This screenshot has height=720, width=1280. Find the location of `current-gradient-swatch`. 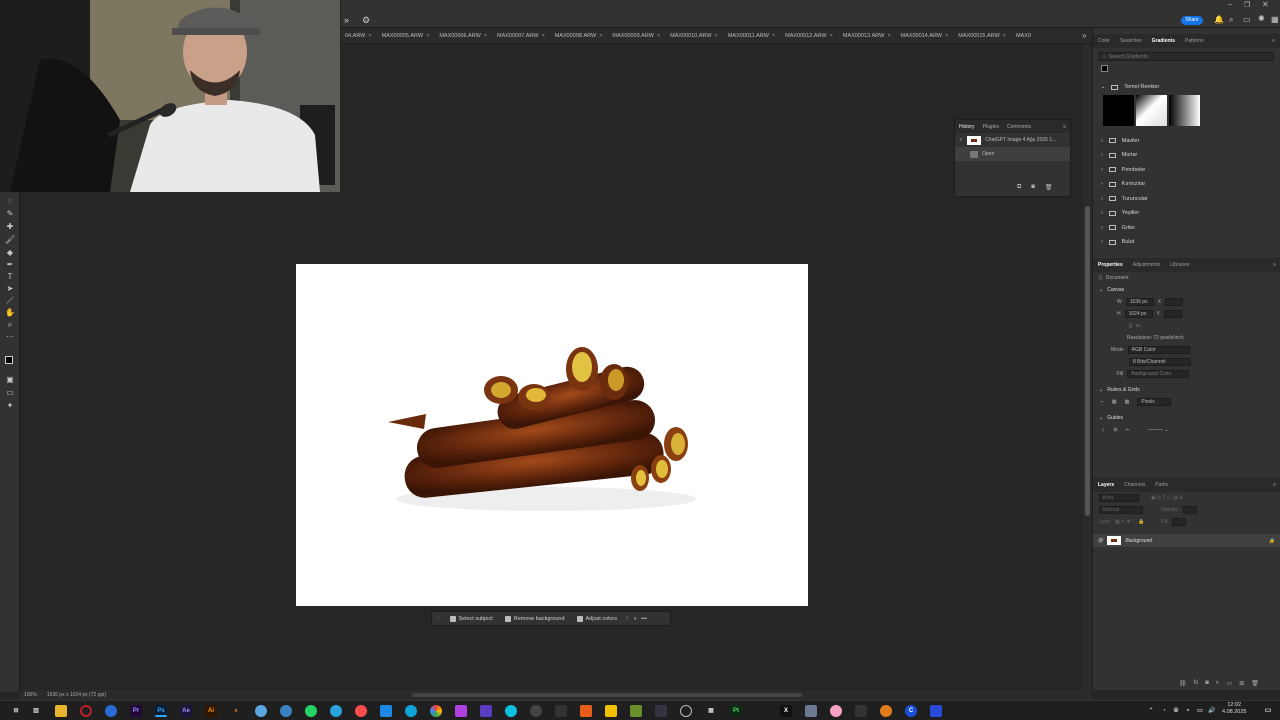

current-gradient-swatch is located at coordinates (1104, 68).